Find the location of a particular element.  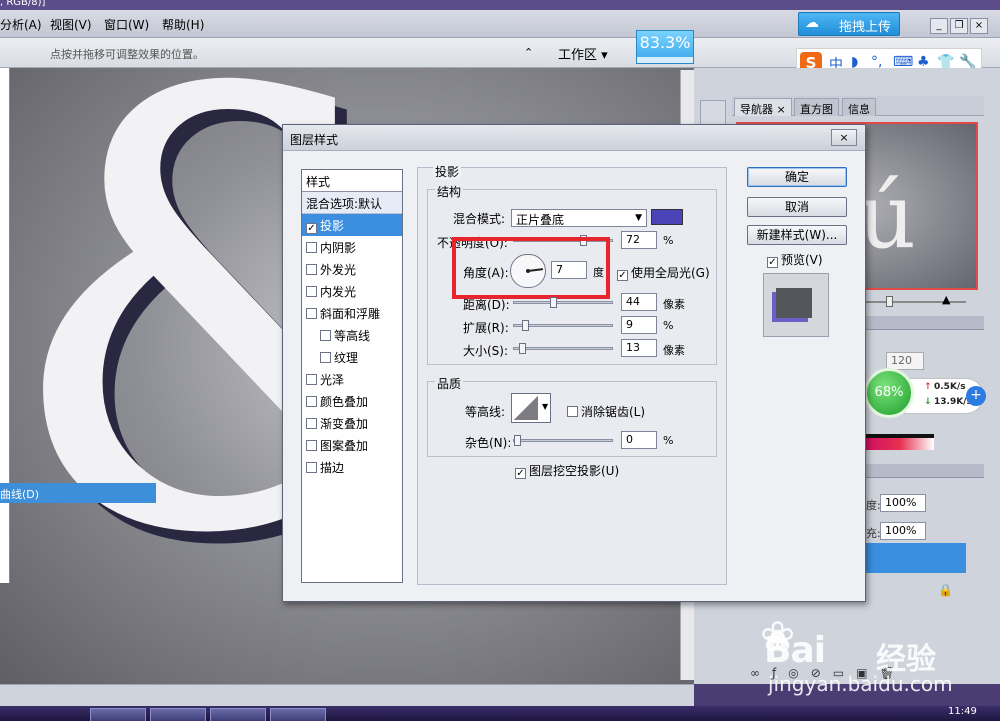

tab-info: 信息 is located at coordinates (859, 107).